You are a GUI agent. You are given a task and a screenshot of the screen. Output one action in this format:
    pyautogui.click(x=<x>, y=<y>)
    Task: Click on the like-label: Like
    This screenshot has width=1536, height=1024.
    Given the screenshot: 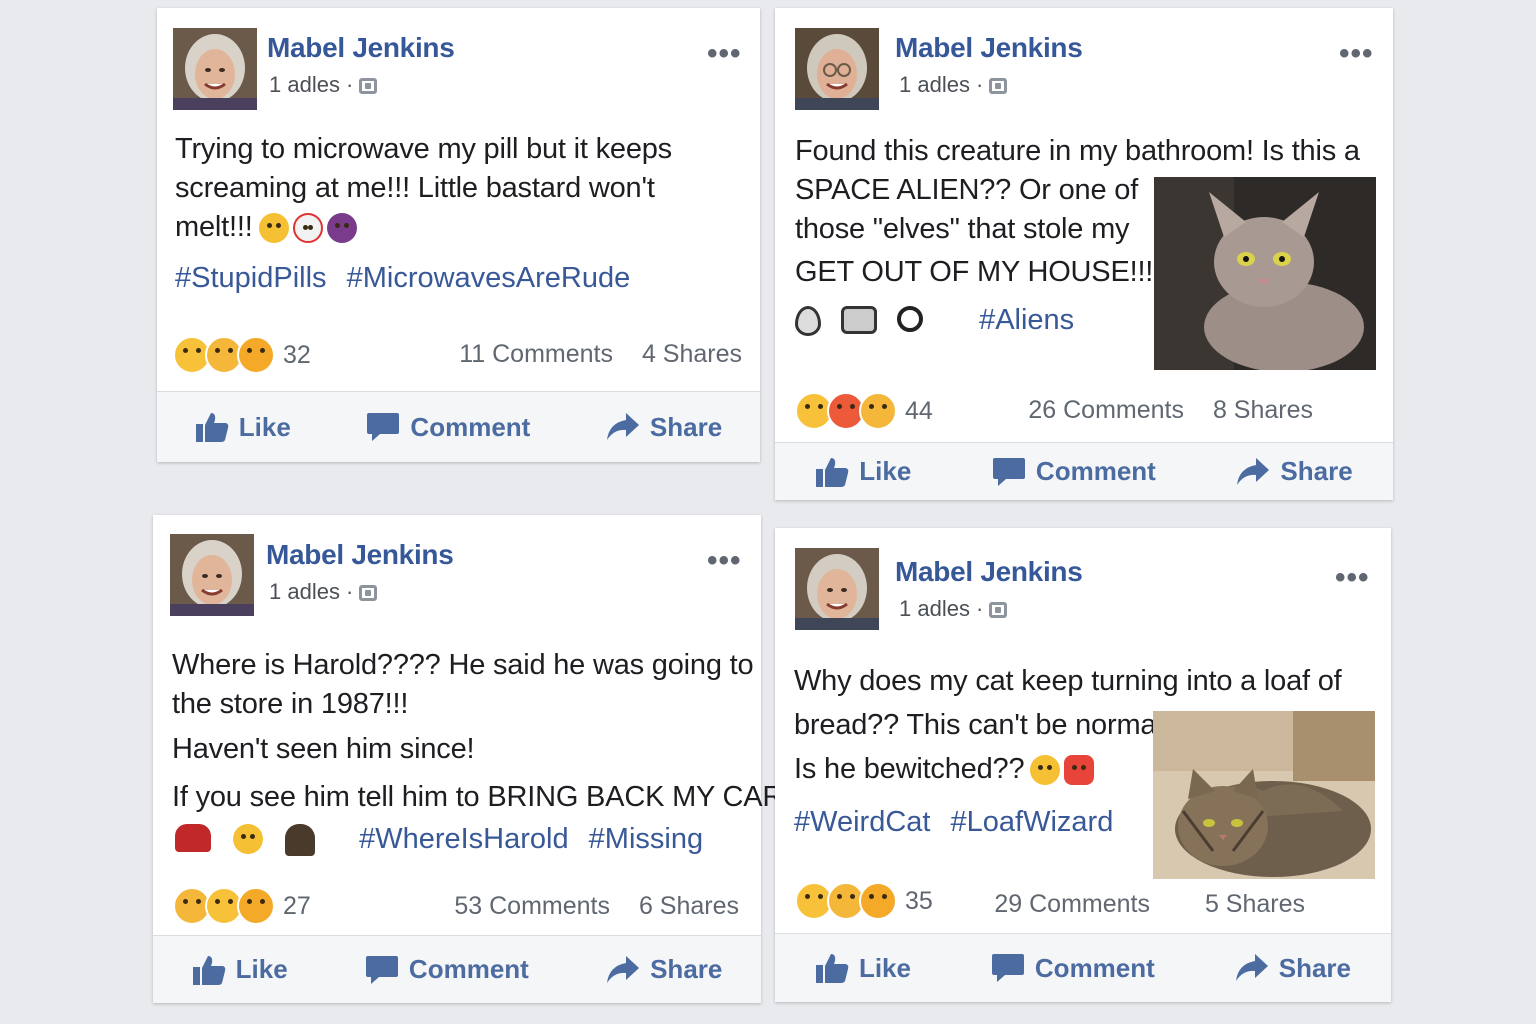 What is the action you would take?
    pyautogui.click(x=885, y=471)
    